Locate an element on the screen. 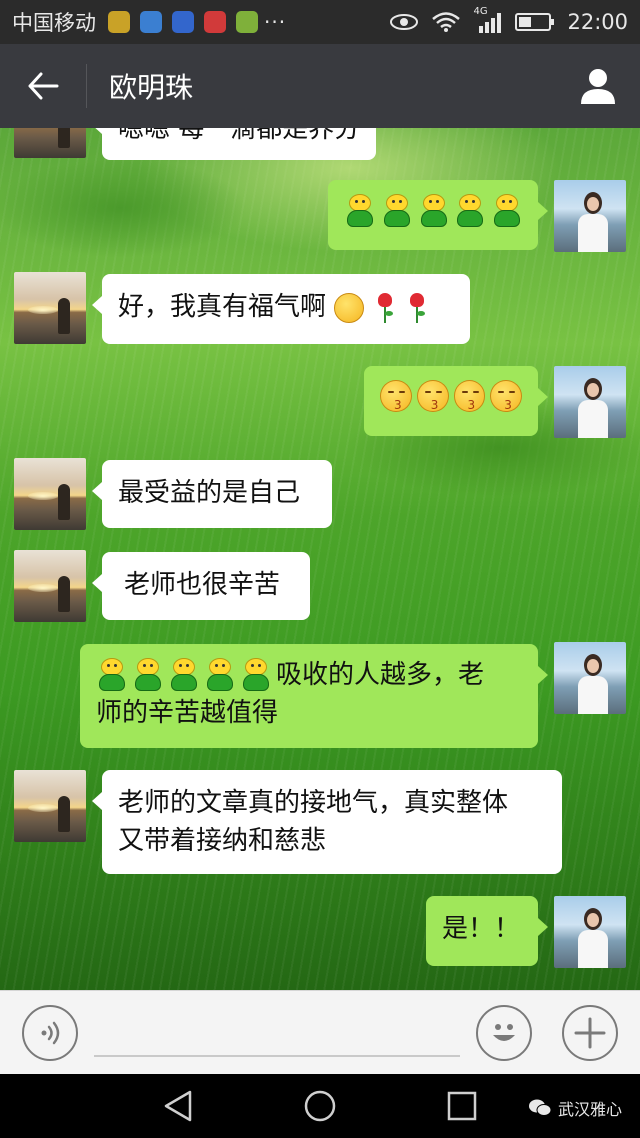 The image size is (640, 1138). message-text: 师的辛苦越值得 is located at coordinates (187, 713).